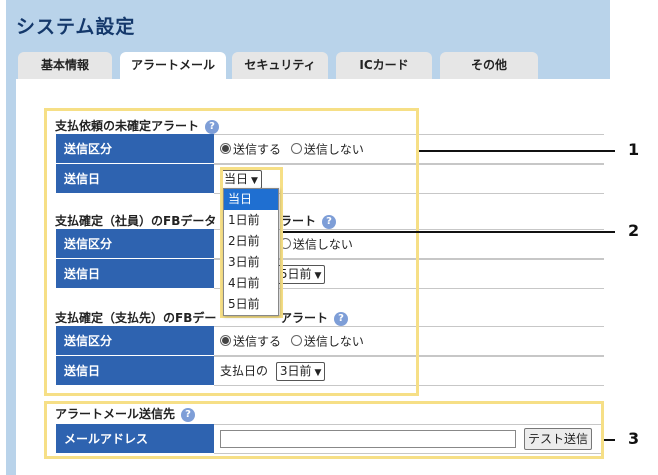 The width and height of the screenshot is (658, 475). Describe the element at coordinates (76, 27) in the screenshot. I see `page-title: システム設定` at that location.